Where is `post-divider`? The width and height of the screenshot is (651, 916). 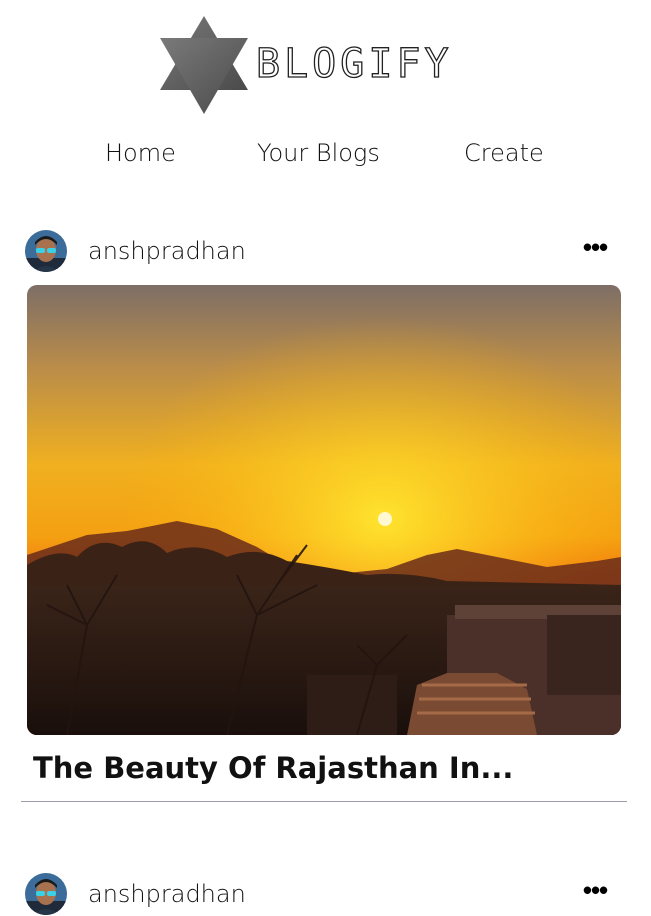
post-divider is located at coordinates (324, 801).